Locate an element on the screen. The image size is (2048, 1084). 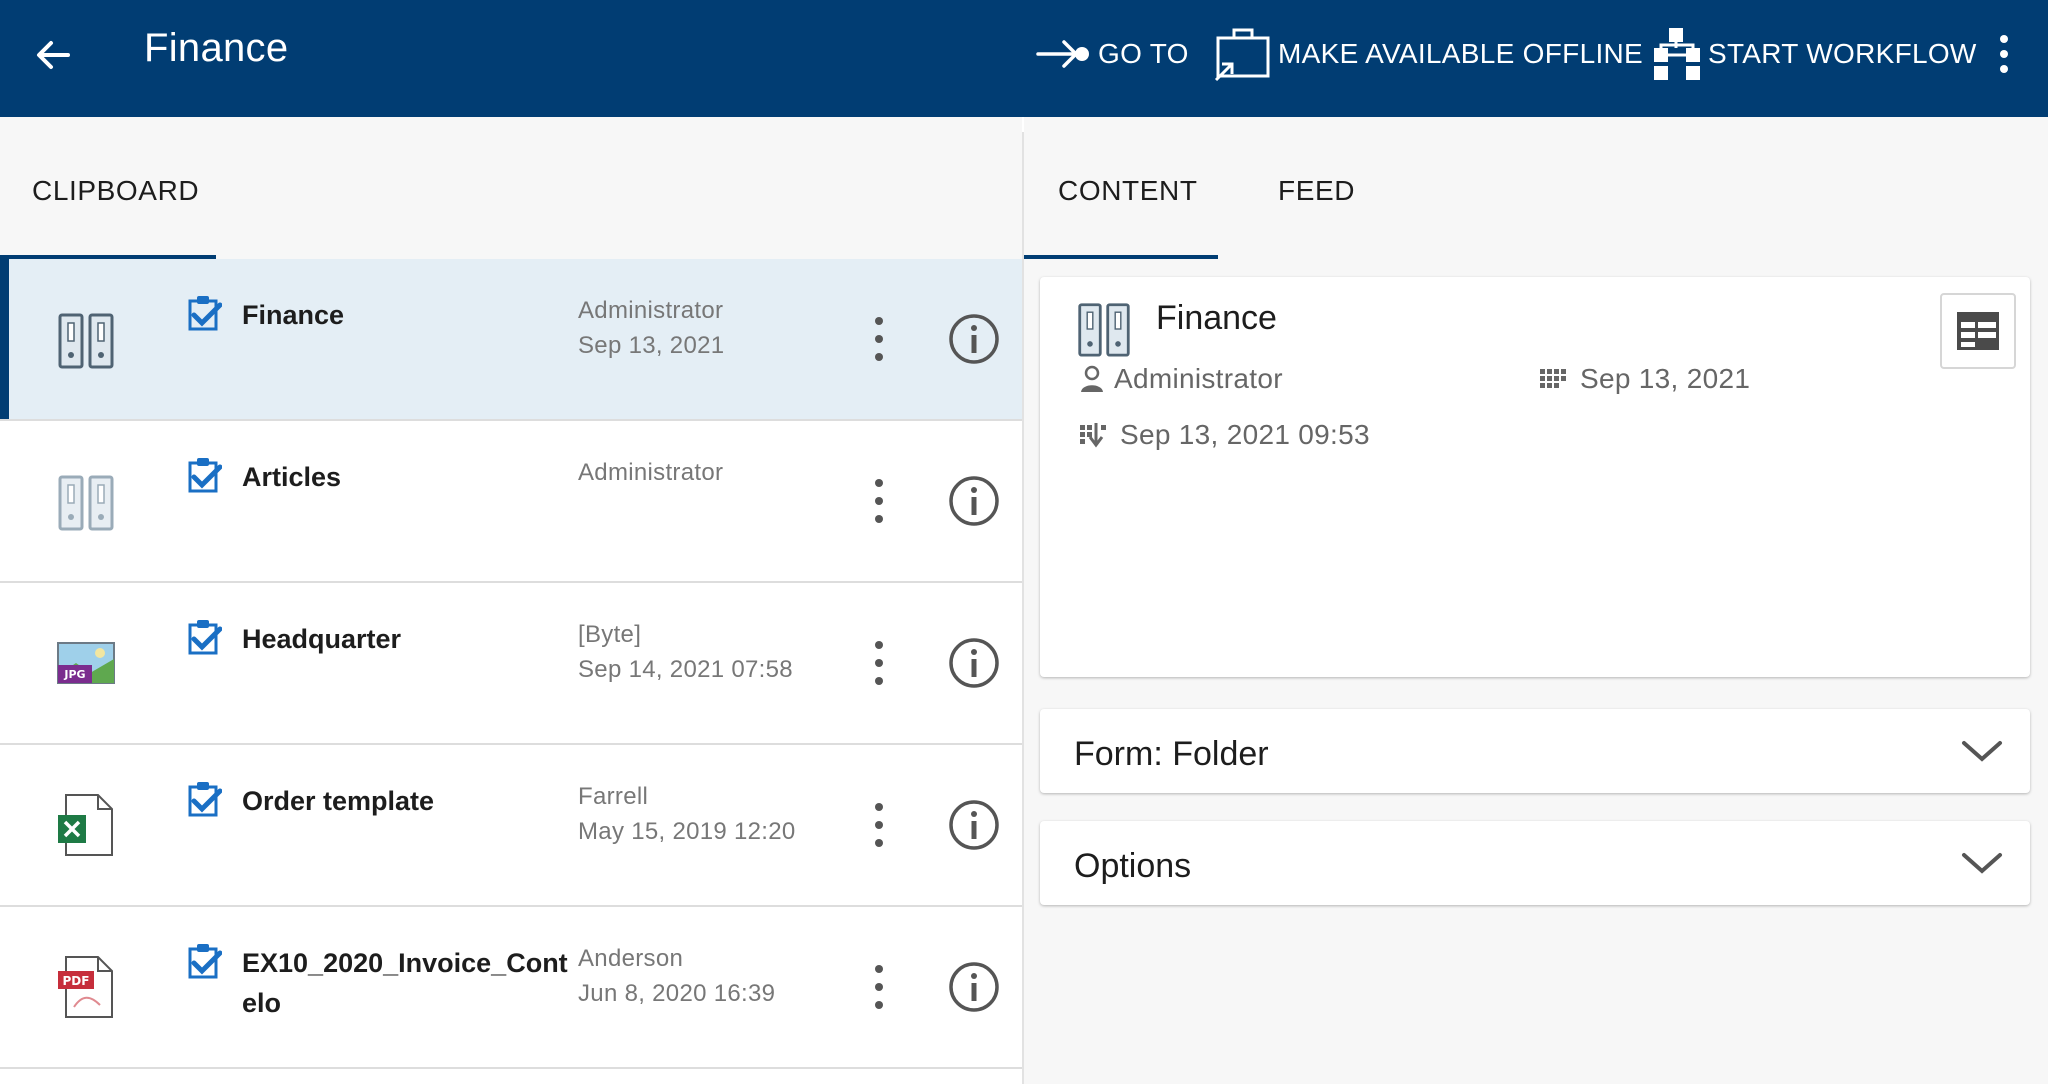
form-section-label: Form: Folder is located at coordinates (1171, 754).